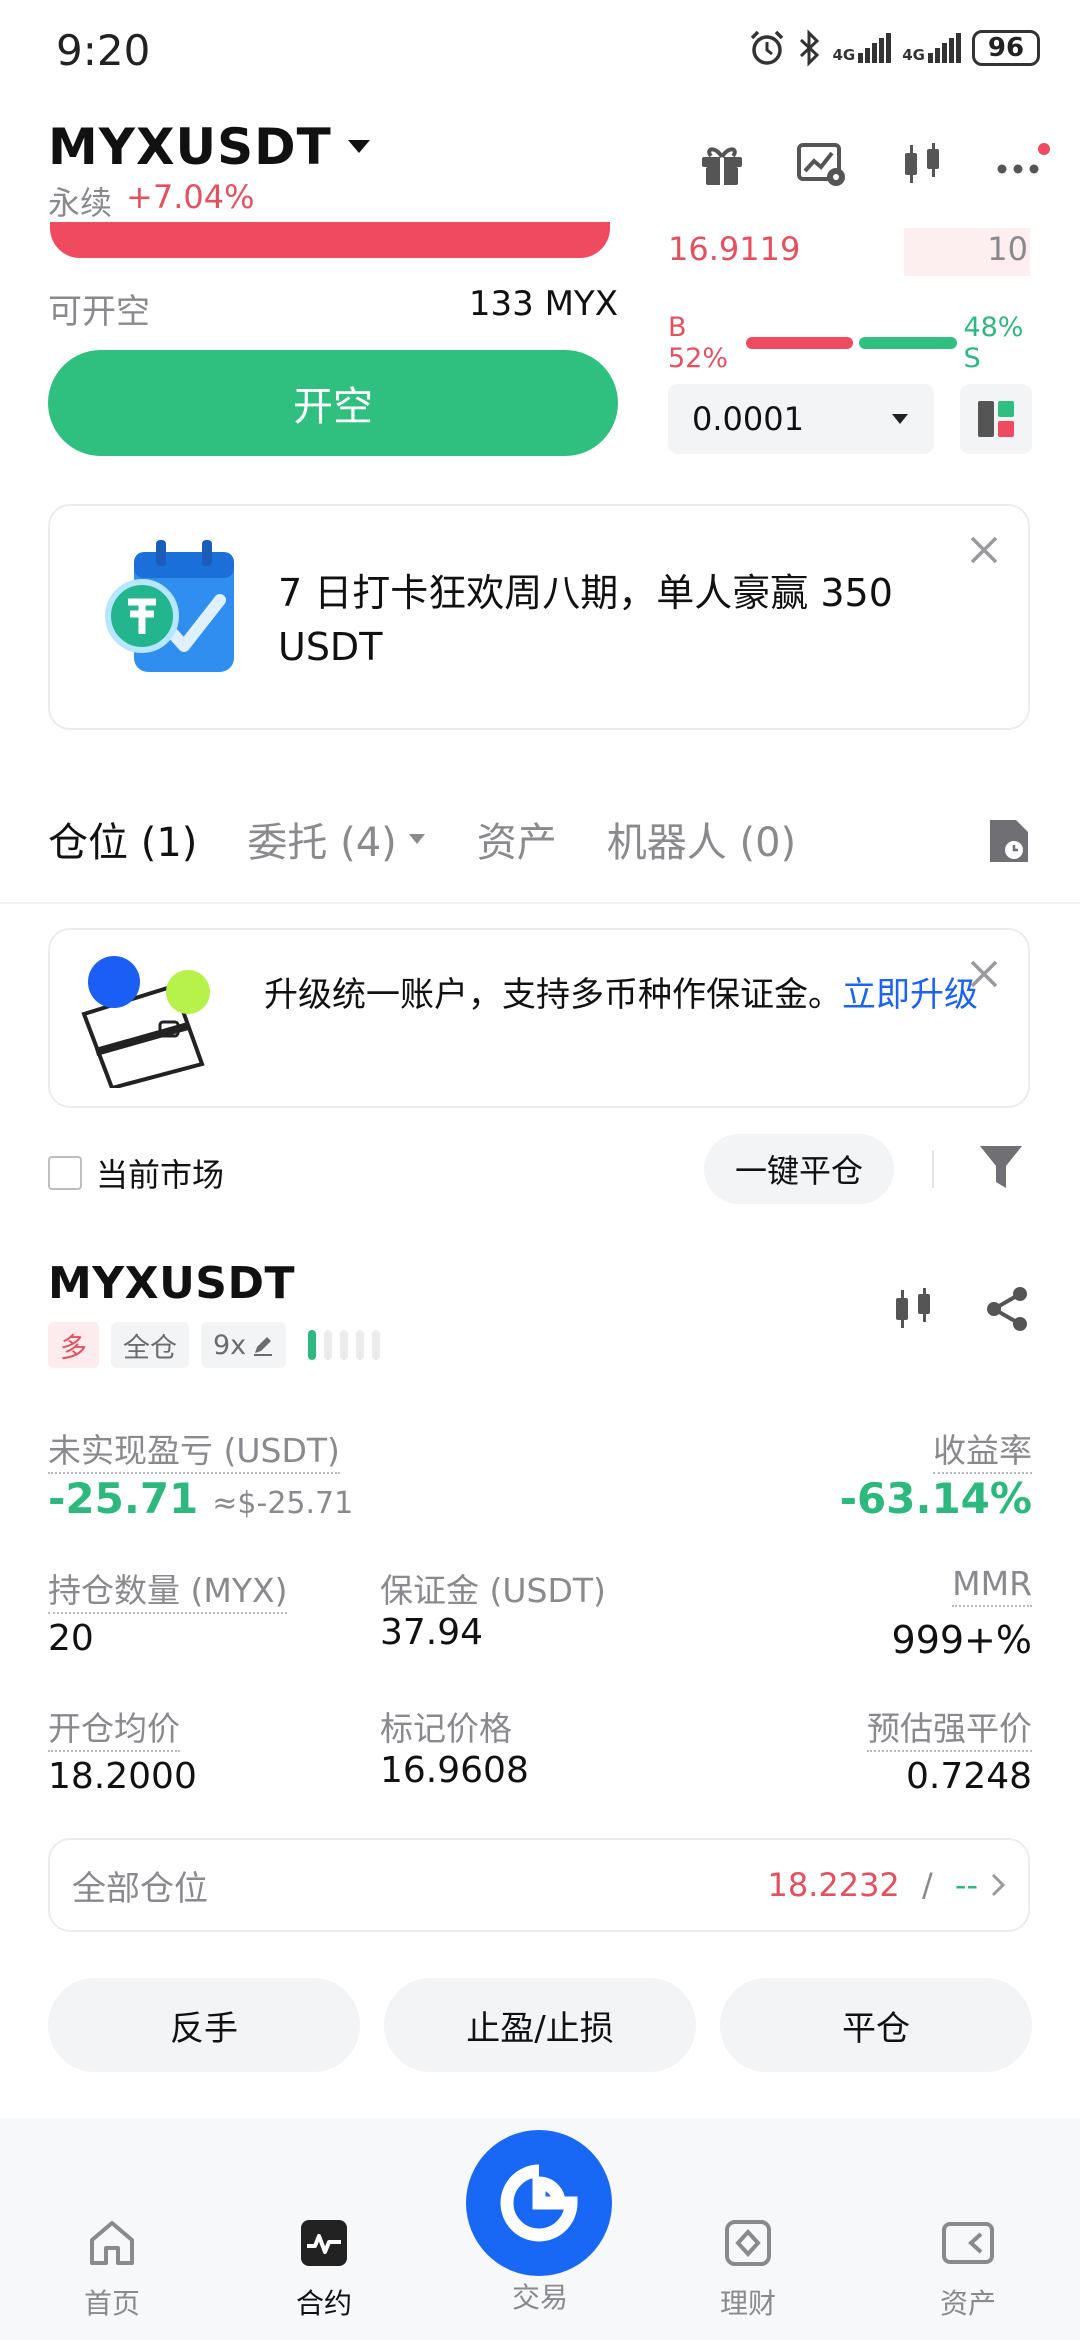 The image size is (1080, 2340). Describe the element at coordinates (1022, 164) in the screenshot. I see `more-icon` at that location.